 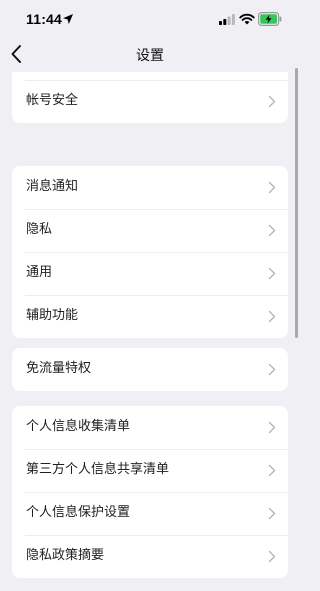 I want to click on settings-row: 免流量特权, so click(x=150, y=369).